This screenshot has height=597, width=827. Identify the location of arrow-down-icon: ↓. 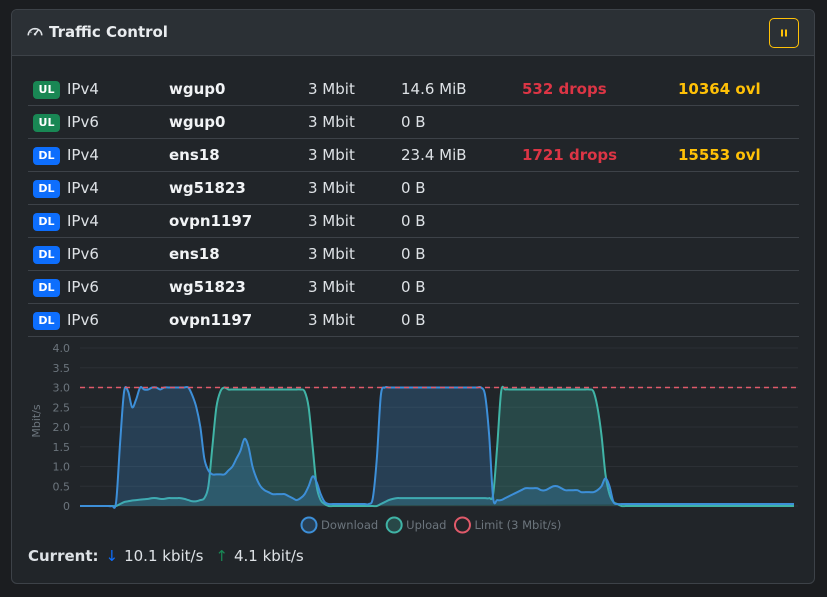
(112, 556).